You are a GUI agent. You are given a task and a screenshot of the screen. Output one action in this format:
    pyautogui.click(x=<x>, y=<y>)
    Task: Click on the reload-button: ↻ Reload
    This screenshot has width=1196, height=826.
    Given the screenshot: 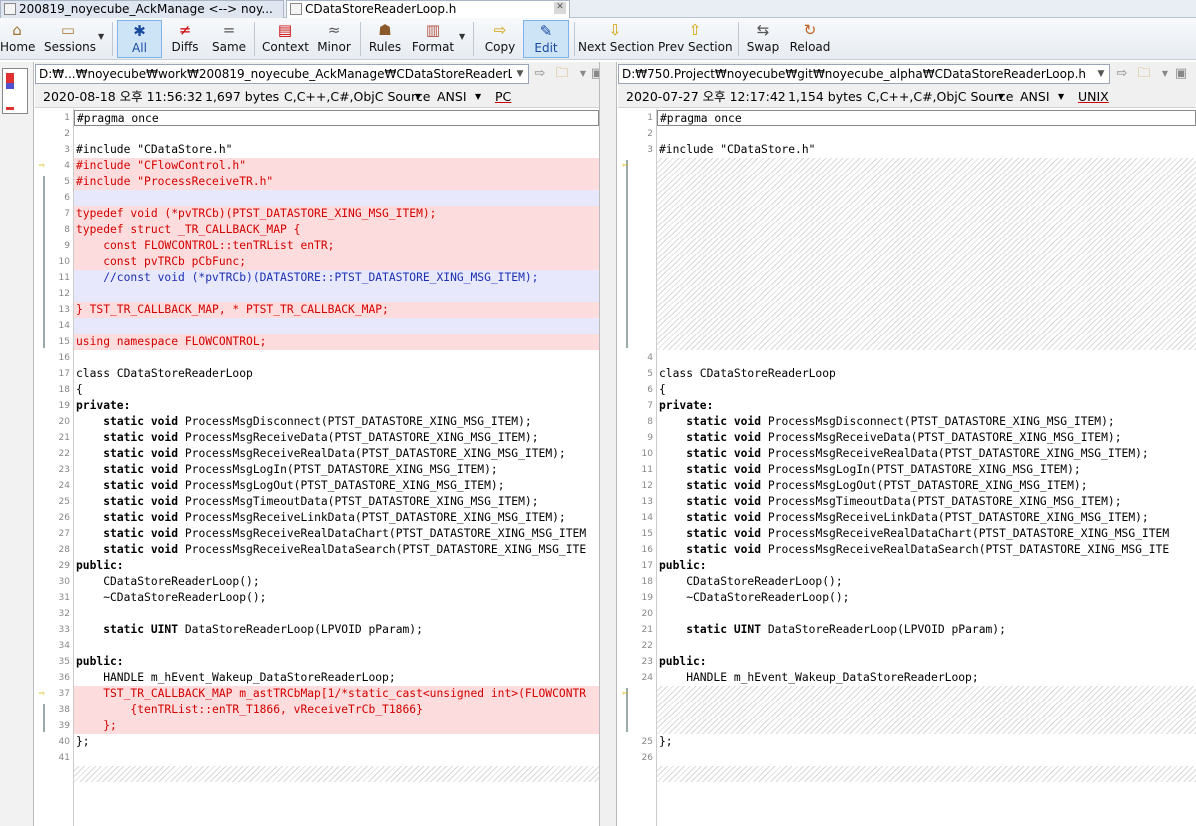 What is the action you would take?
    pyautogui.click(x=810, y=39)
    